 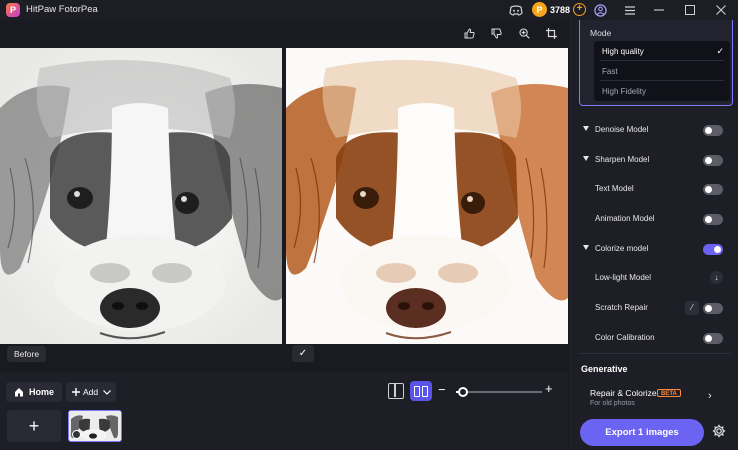 I want to click on single-view-button, so click(x=396, y=391).